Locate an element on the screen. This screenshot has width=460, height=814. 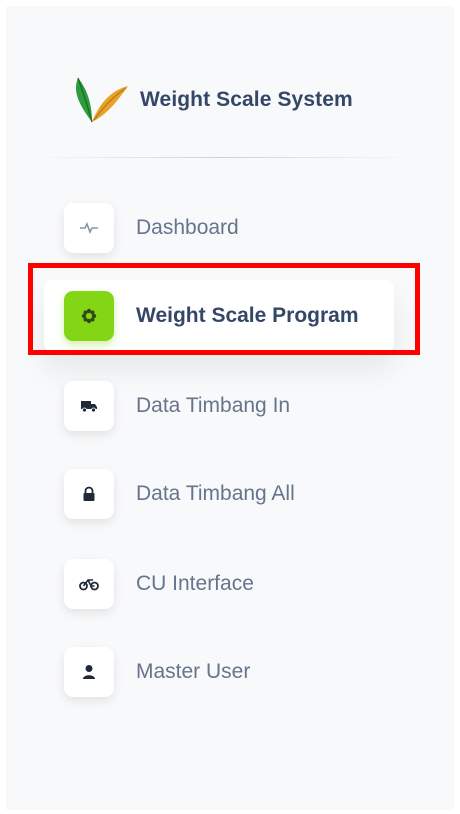
sidebar-item-label: Data Timbang In is located at coordinates (213, 405).